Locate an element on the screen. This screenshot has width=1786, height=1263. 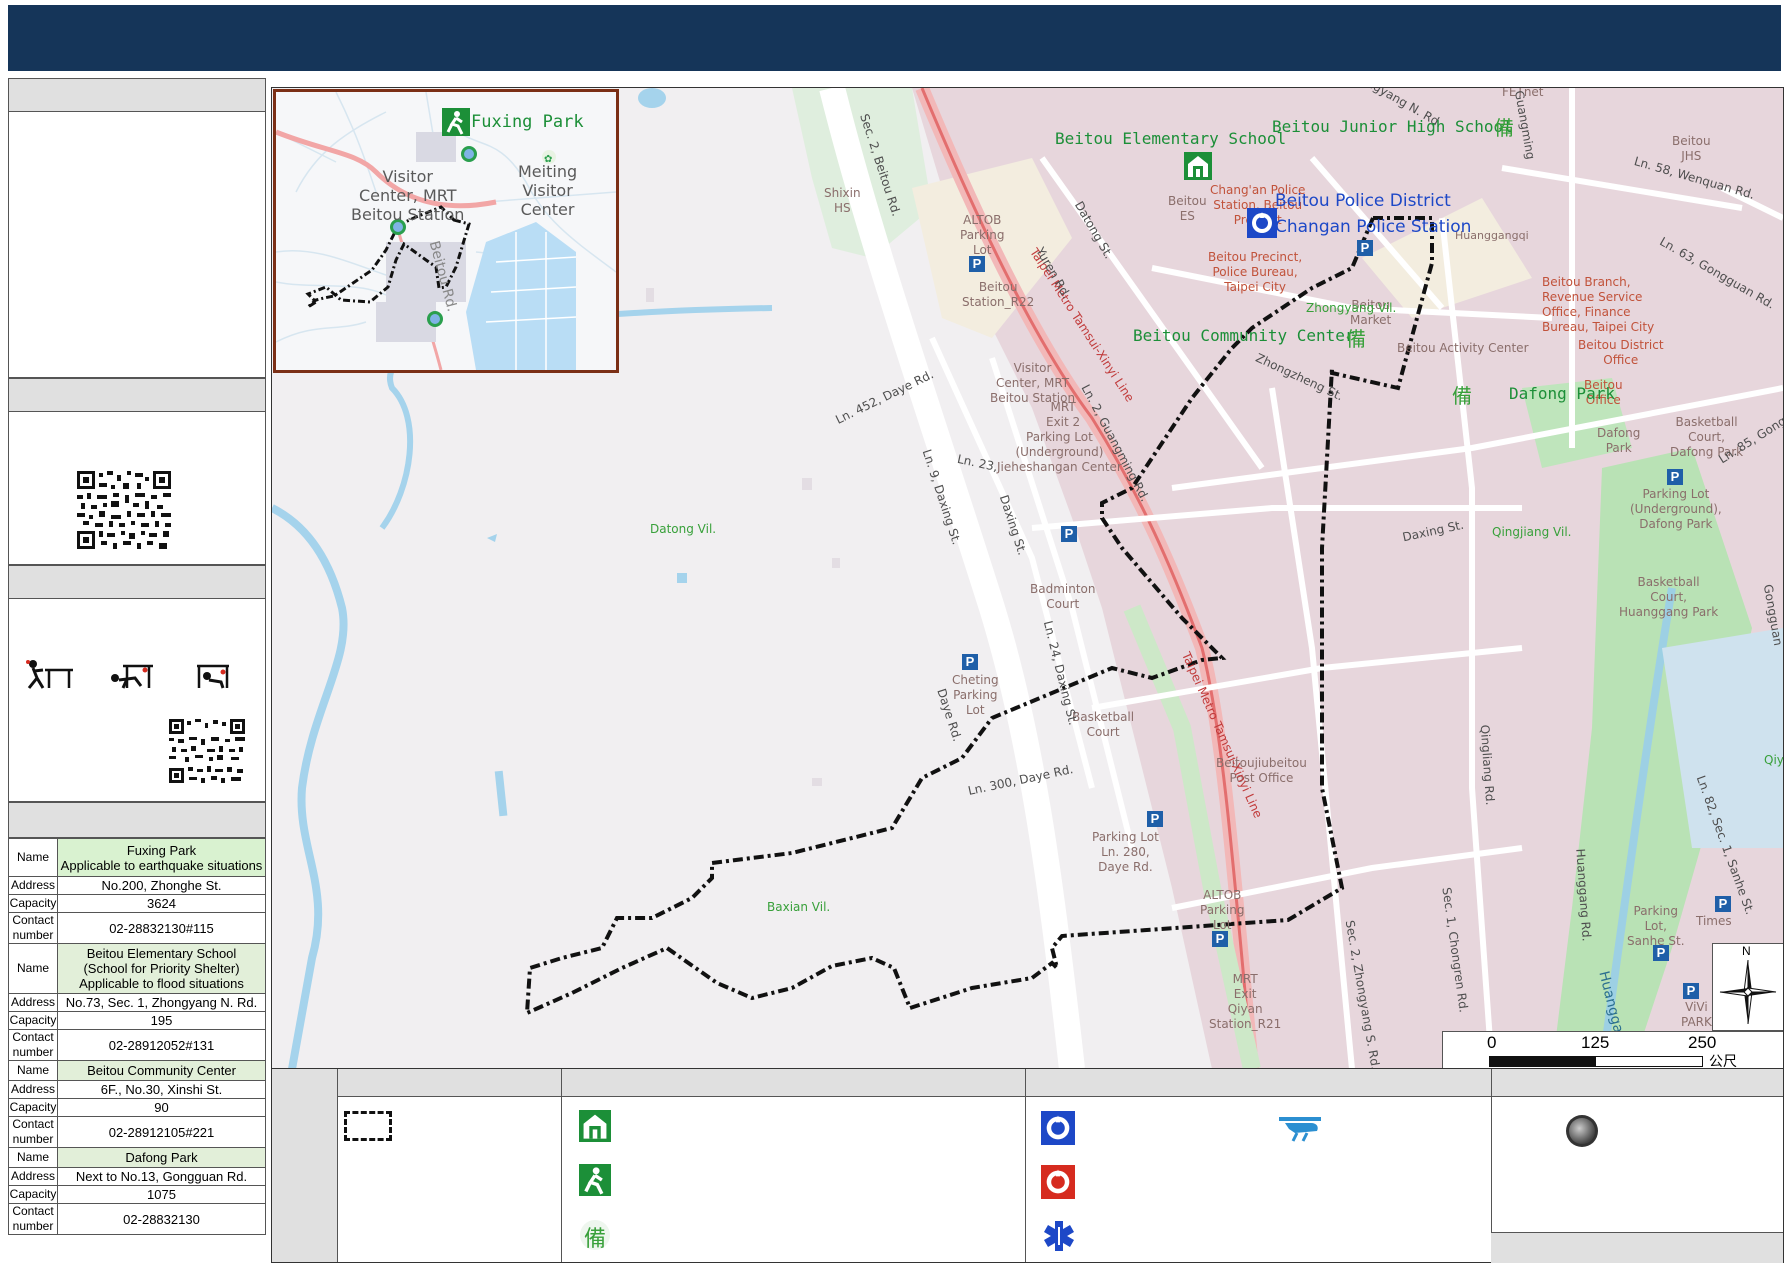
shelter-label-beitou-es: Beitou Elementary School is located at coordinates (1171, 138).